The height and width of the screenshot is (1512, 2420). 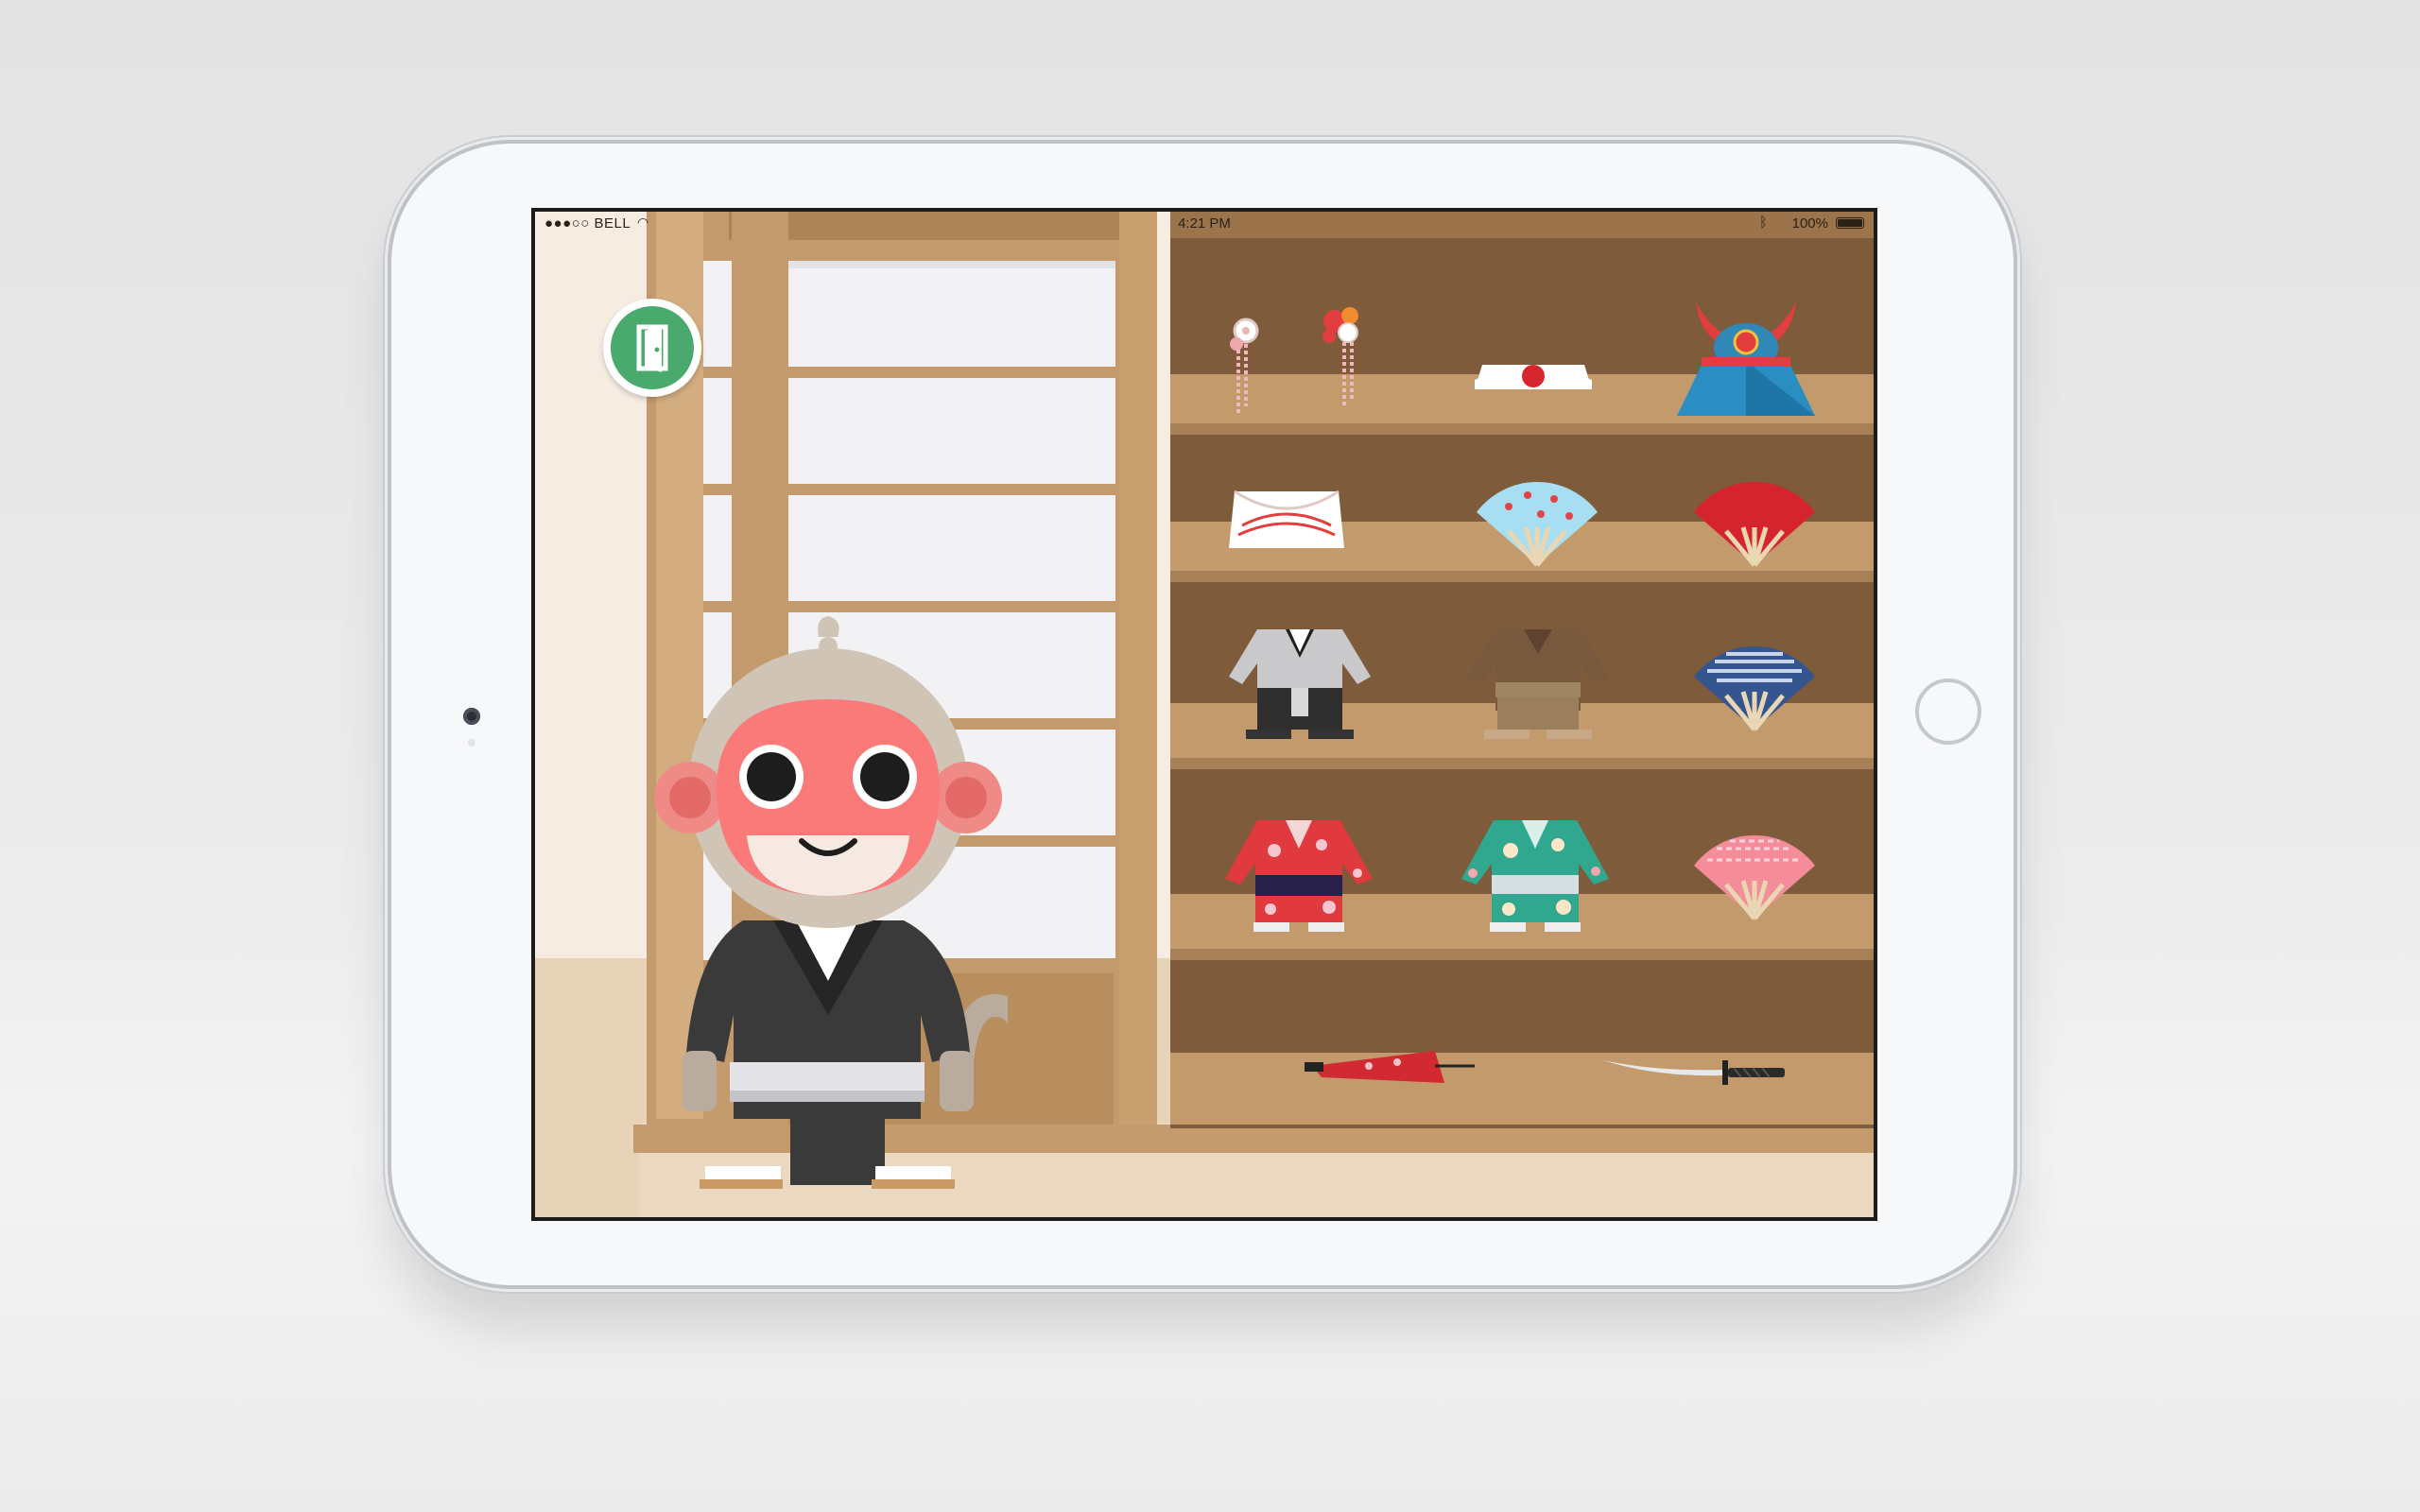 I want to click on hairpin-white-item, so click(x=1246, y=368).